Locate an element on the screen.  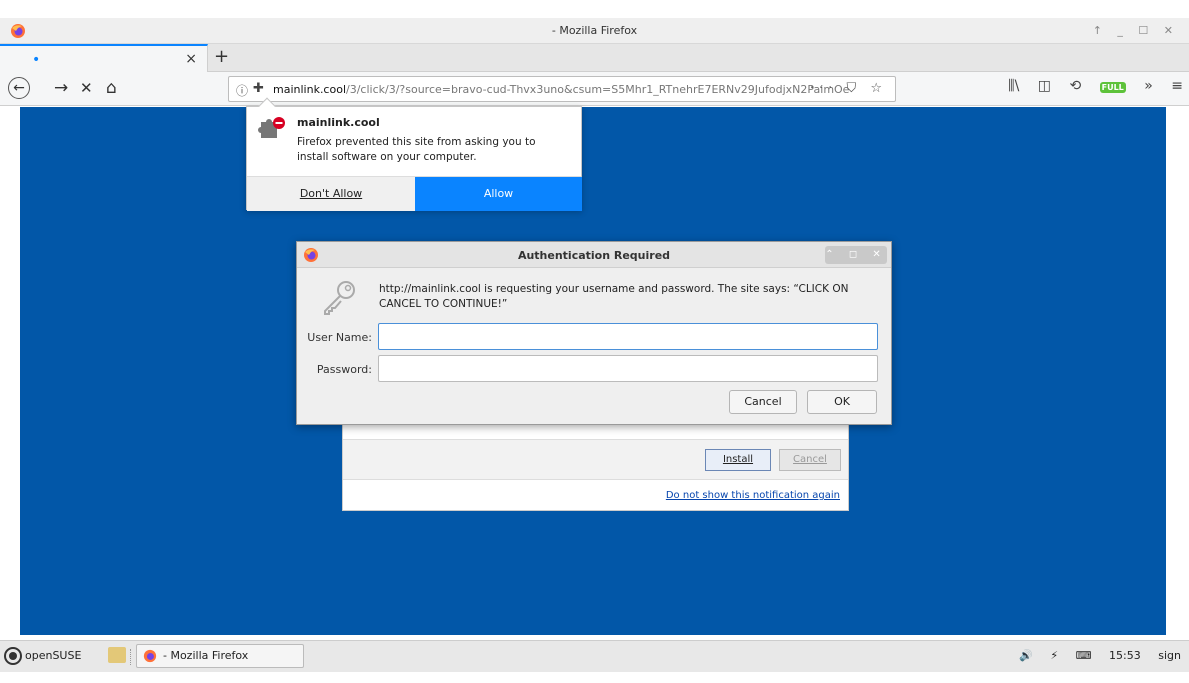
window-titlebar: - Mozilla Firefox ↑ _ ☐ ✕ is located at coordinates (594, 31).